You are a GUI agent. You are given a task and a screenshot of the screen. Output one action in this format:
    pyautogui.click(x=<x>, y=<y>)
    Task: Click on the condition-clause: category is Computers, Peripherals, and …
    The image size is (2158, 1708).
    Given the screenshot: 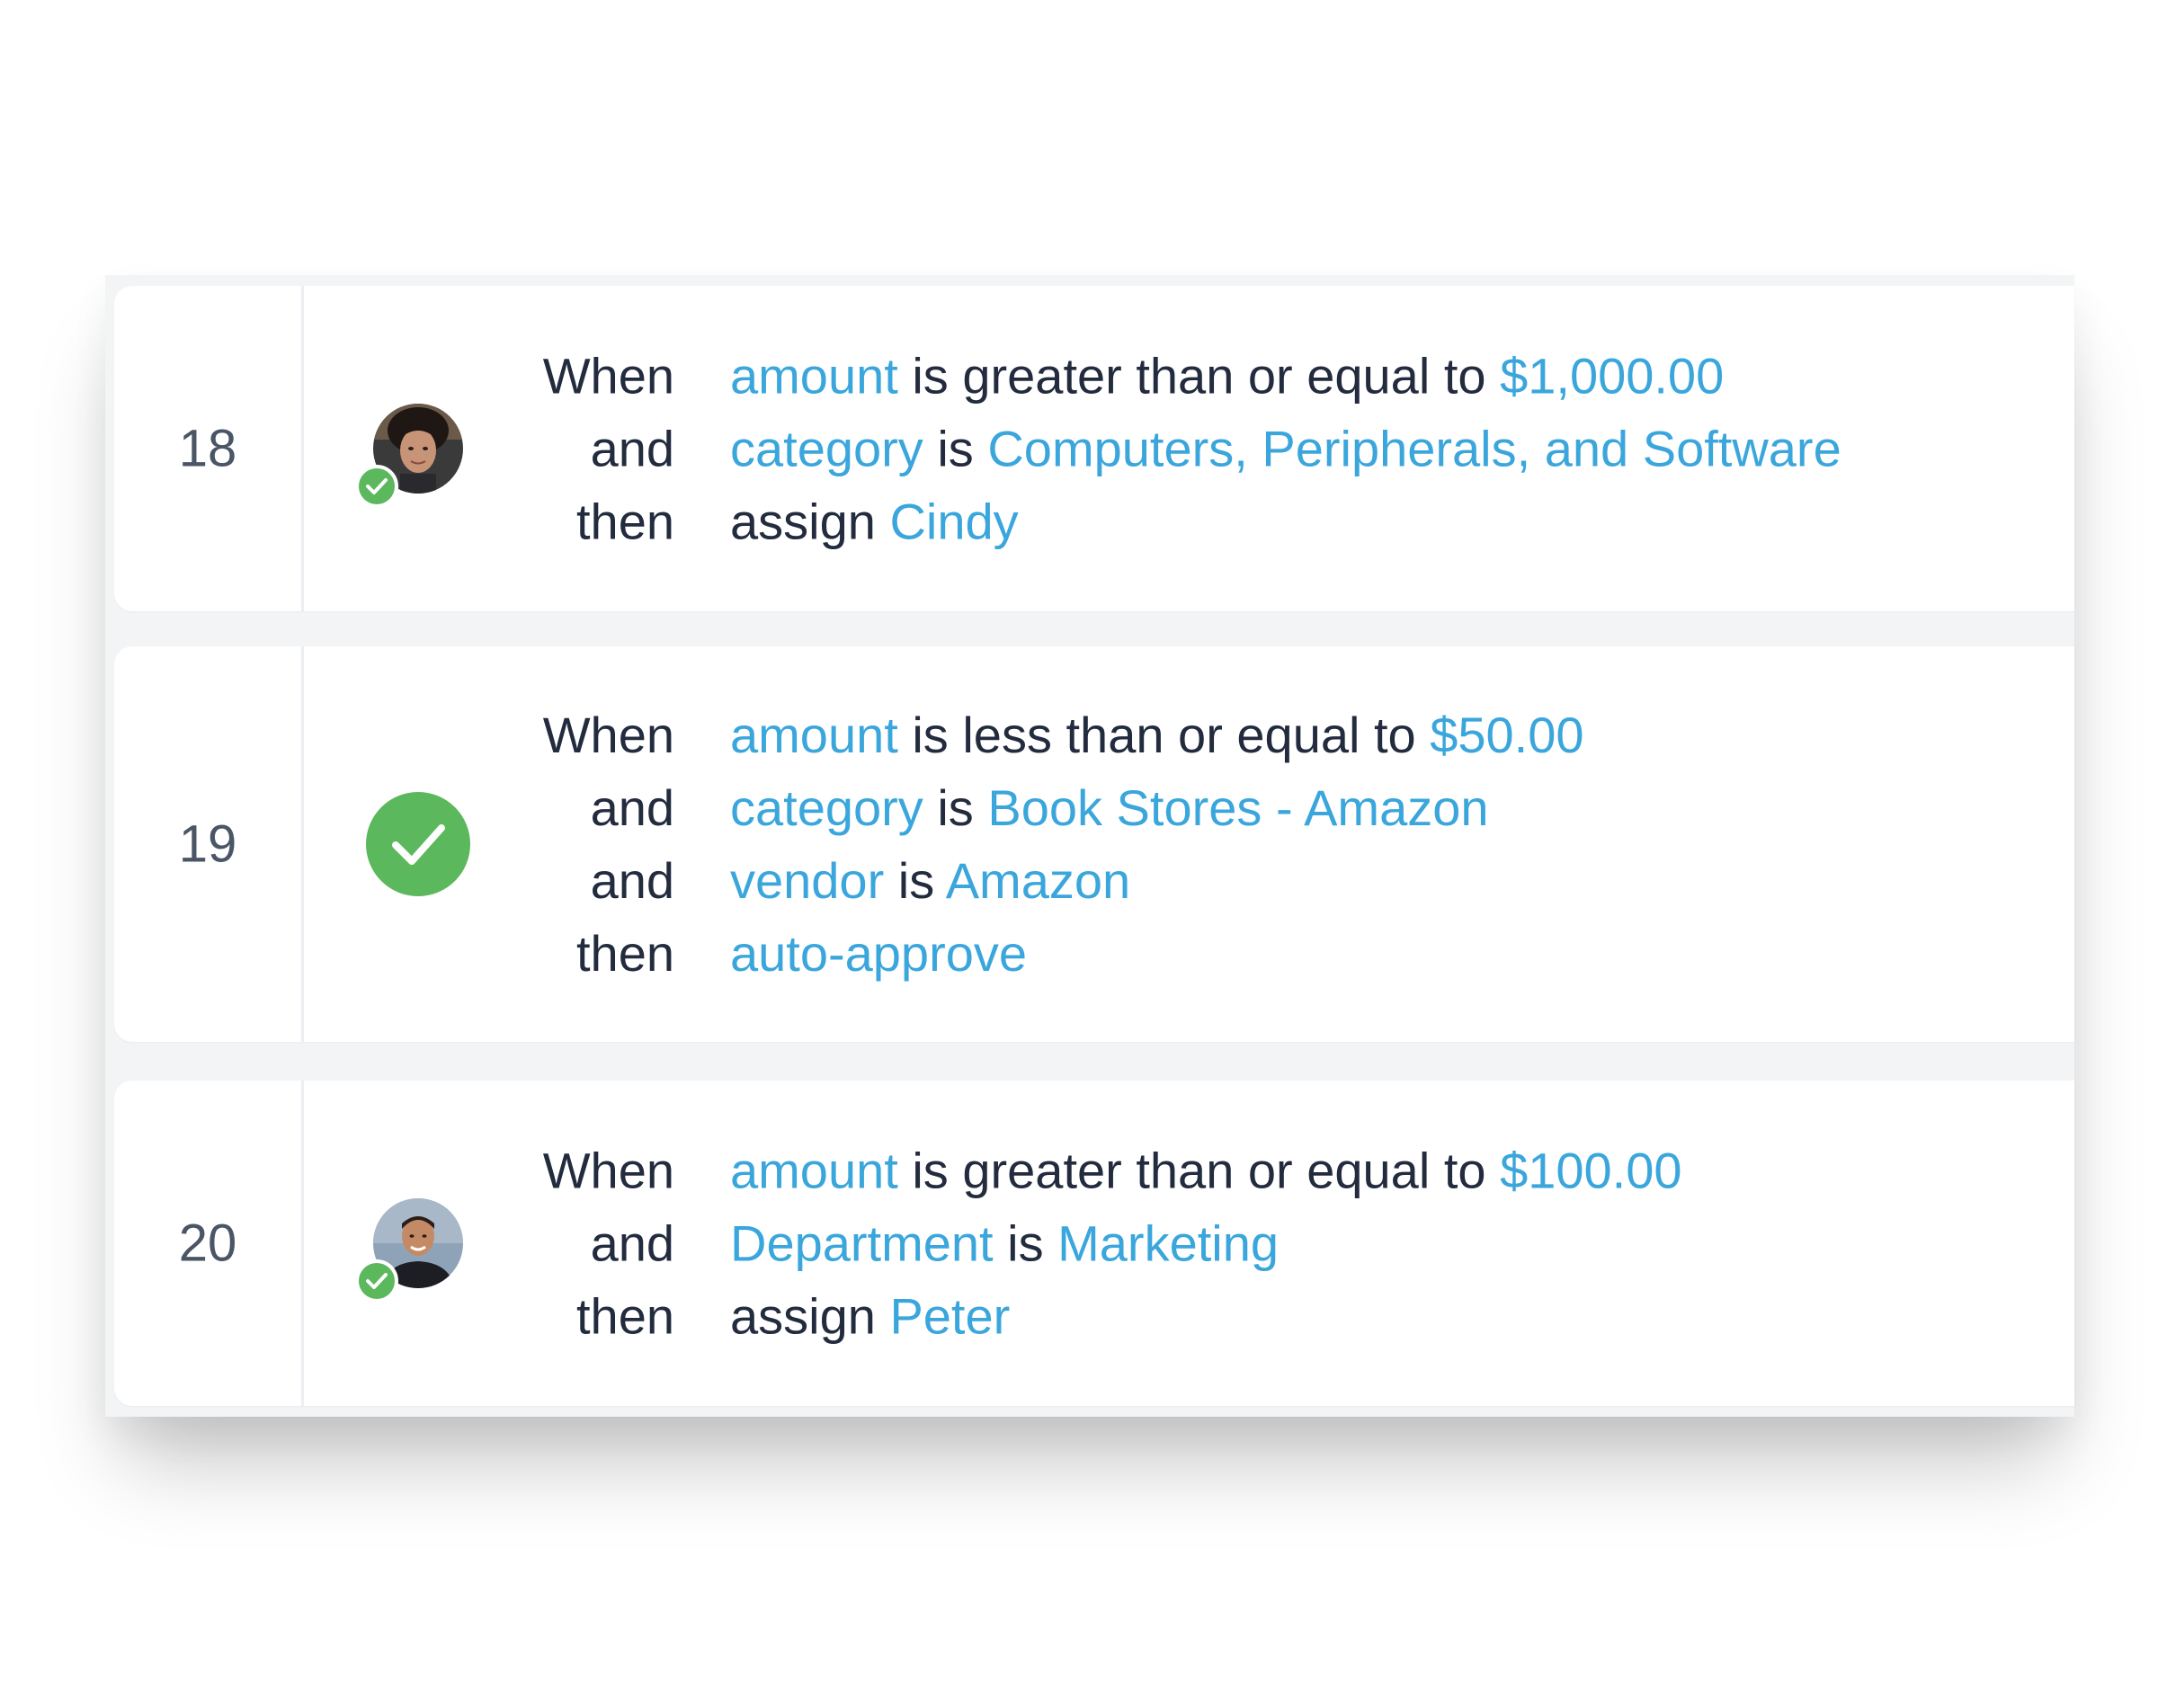 What is the action you would take?
    pyautogui.click(x=1285, y=449)
    